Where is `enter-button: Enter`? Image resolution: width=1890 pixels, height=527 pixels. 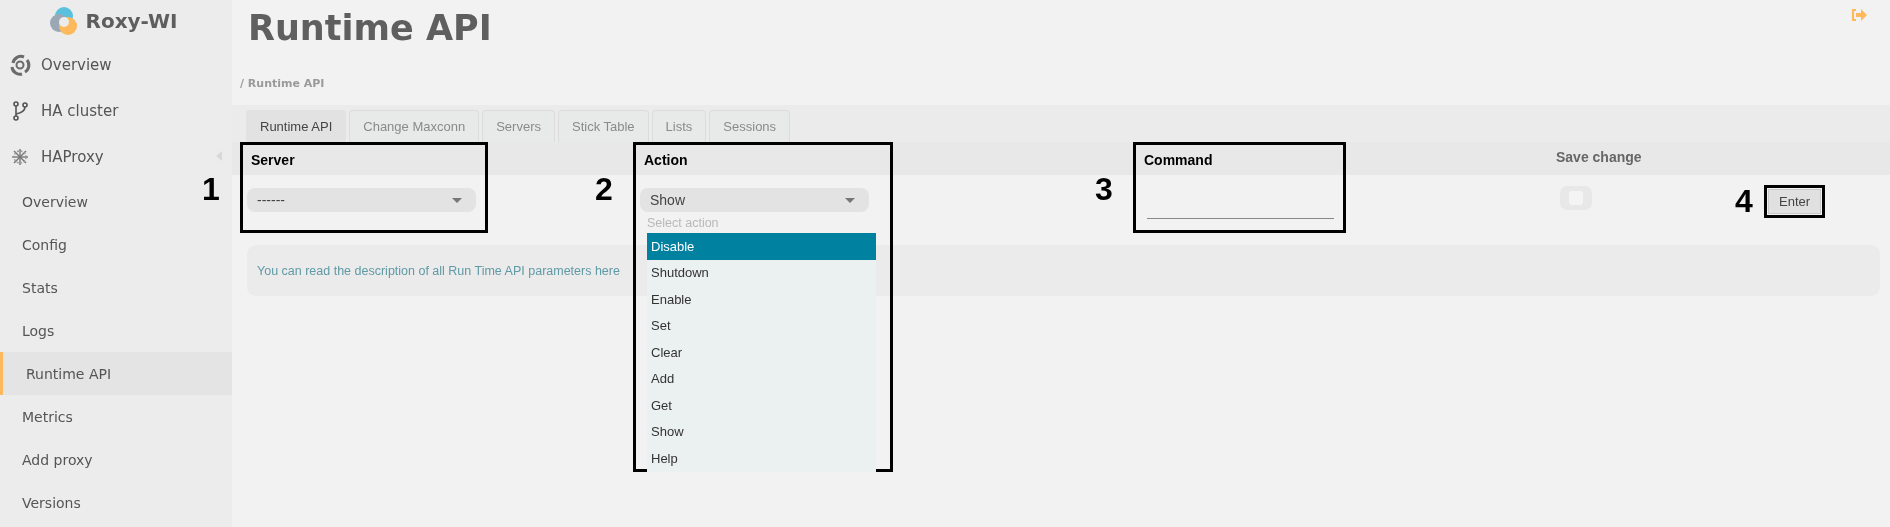
enter-button: Enter is located at coordinates (1795, 201).